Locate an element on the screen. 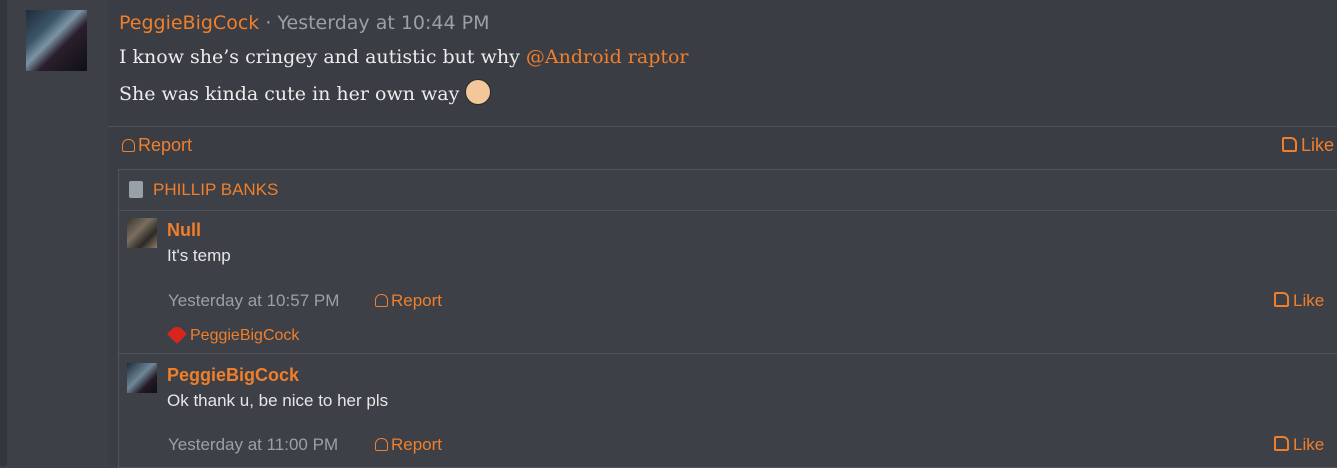  reply-text: It's temp is located at coordinates (199, 255).